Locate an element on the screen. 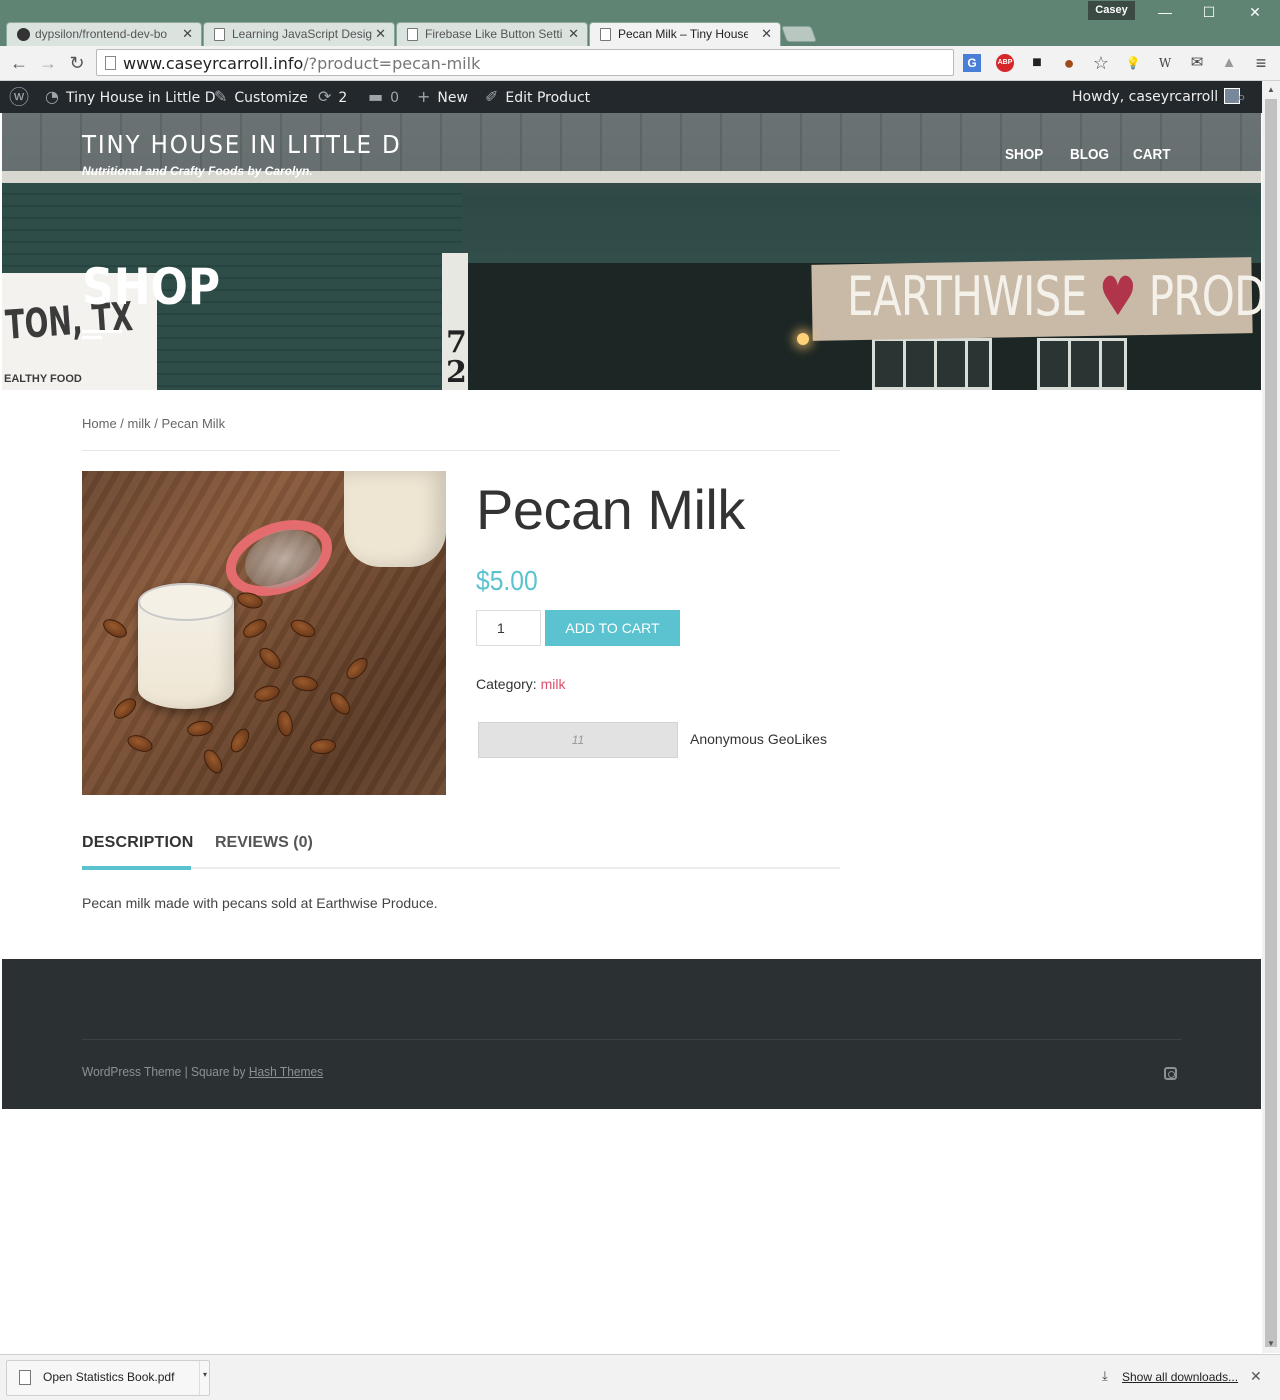 Image resolution: width=1280 pixels, height=1400 pixels. browser-tab-learning-js: Learning JavaScript Desig ✕ is located at coordinates (299, 34).